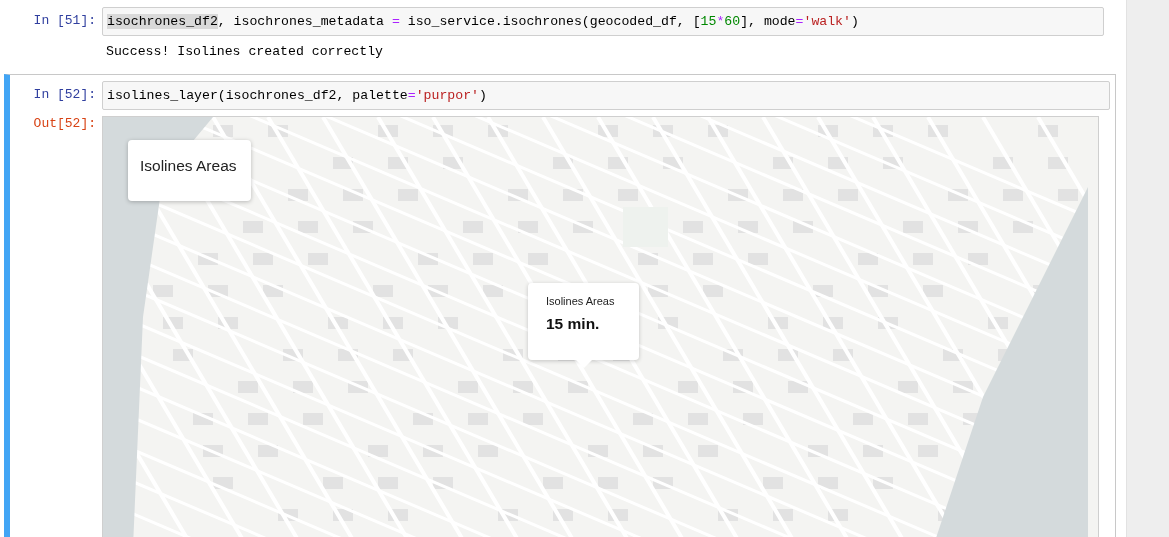 The height and width of the screenshot is (537, 1169). I want to click on notebook-cell: In [51]: isochrones_df2, isochrones_metadata = iso_service.isochrones(geocoded_df, [15*60], mode='walk') Success! Isolines created correctly, so click(557, 37).